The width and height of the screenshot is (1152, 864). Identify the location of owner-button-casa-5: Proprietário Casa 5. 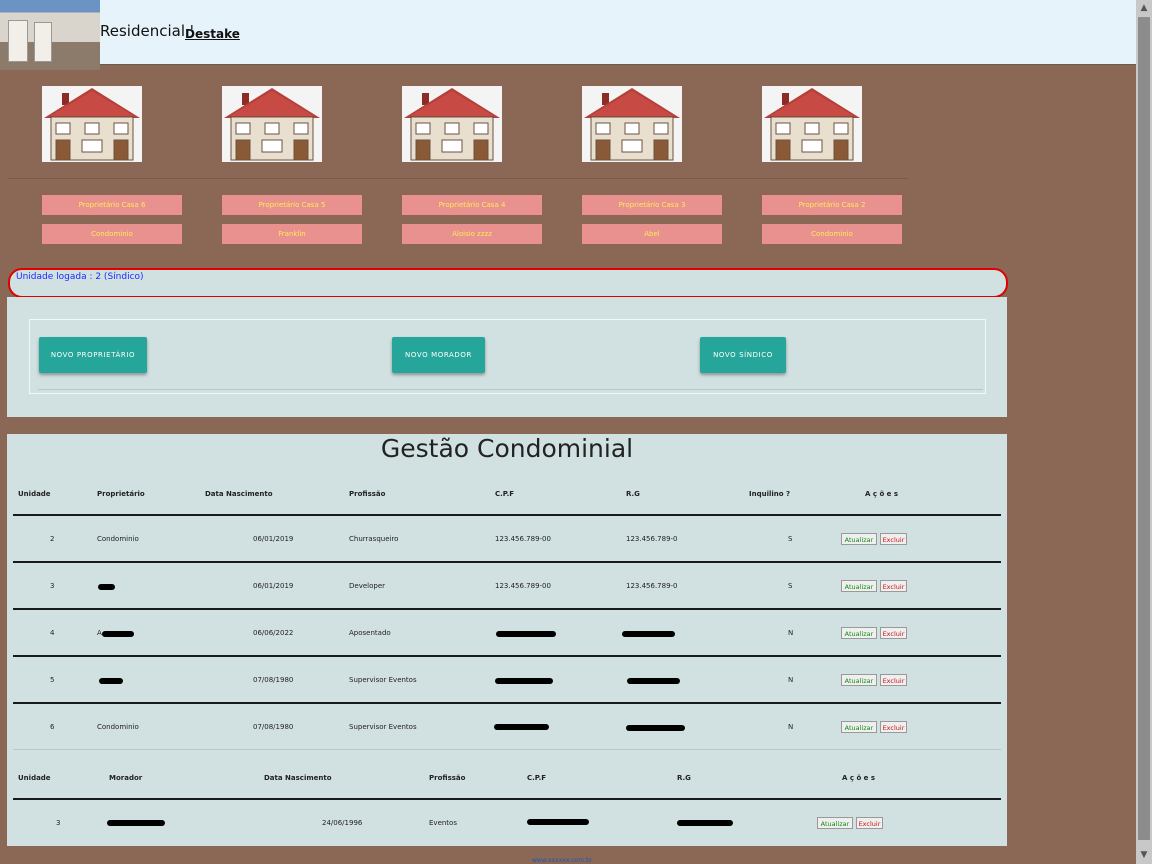
(292, 205).